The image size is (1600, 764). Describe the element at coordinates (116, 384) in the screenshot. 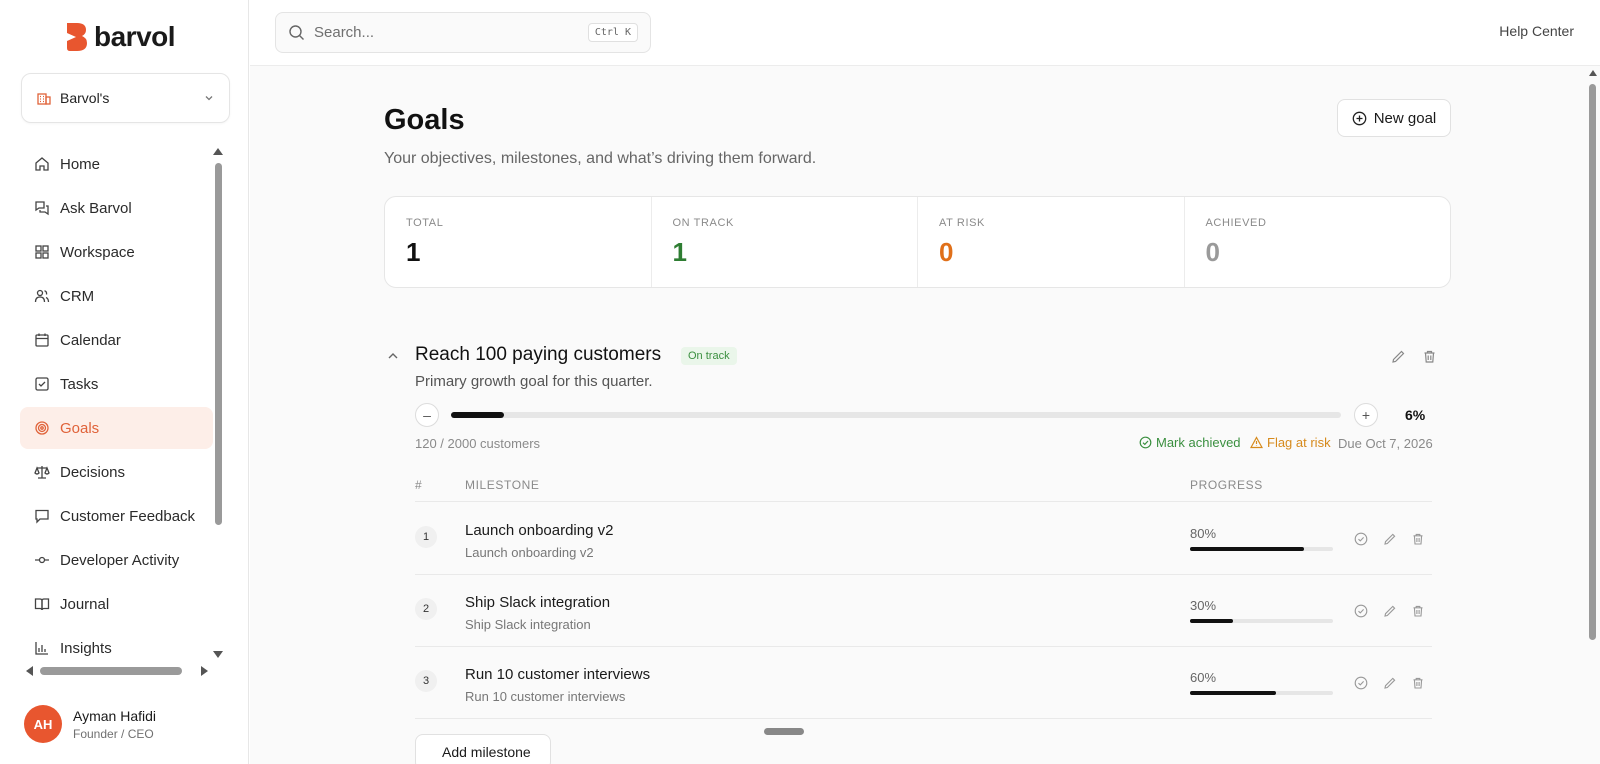

I see `sidebar-item-tasks: Tasks` at that location.